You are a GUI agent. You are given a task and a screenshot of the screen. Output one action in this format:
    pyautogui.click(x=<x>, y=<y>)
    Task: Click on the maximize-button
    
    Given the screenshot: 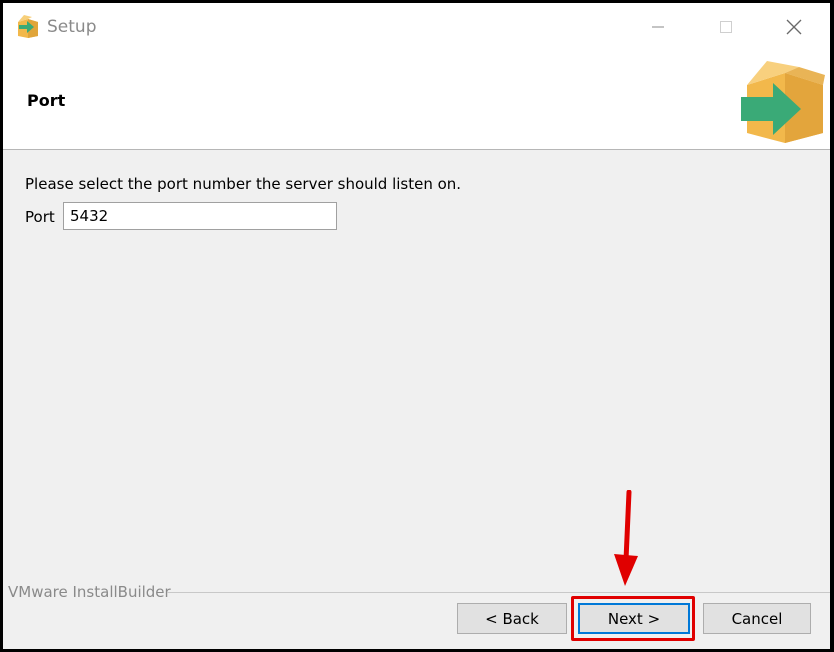 What is the action you would take?
    pyautogui.click(x=726, y=27)
    